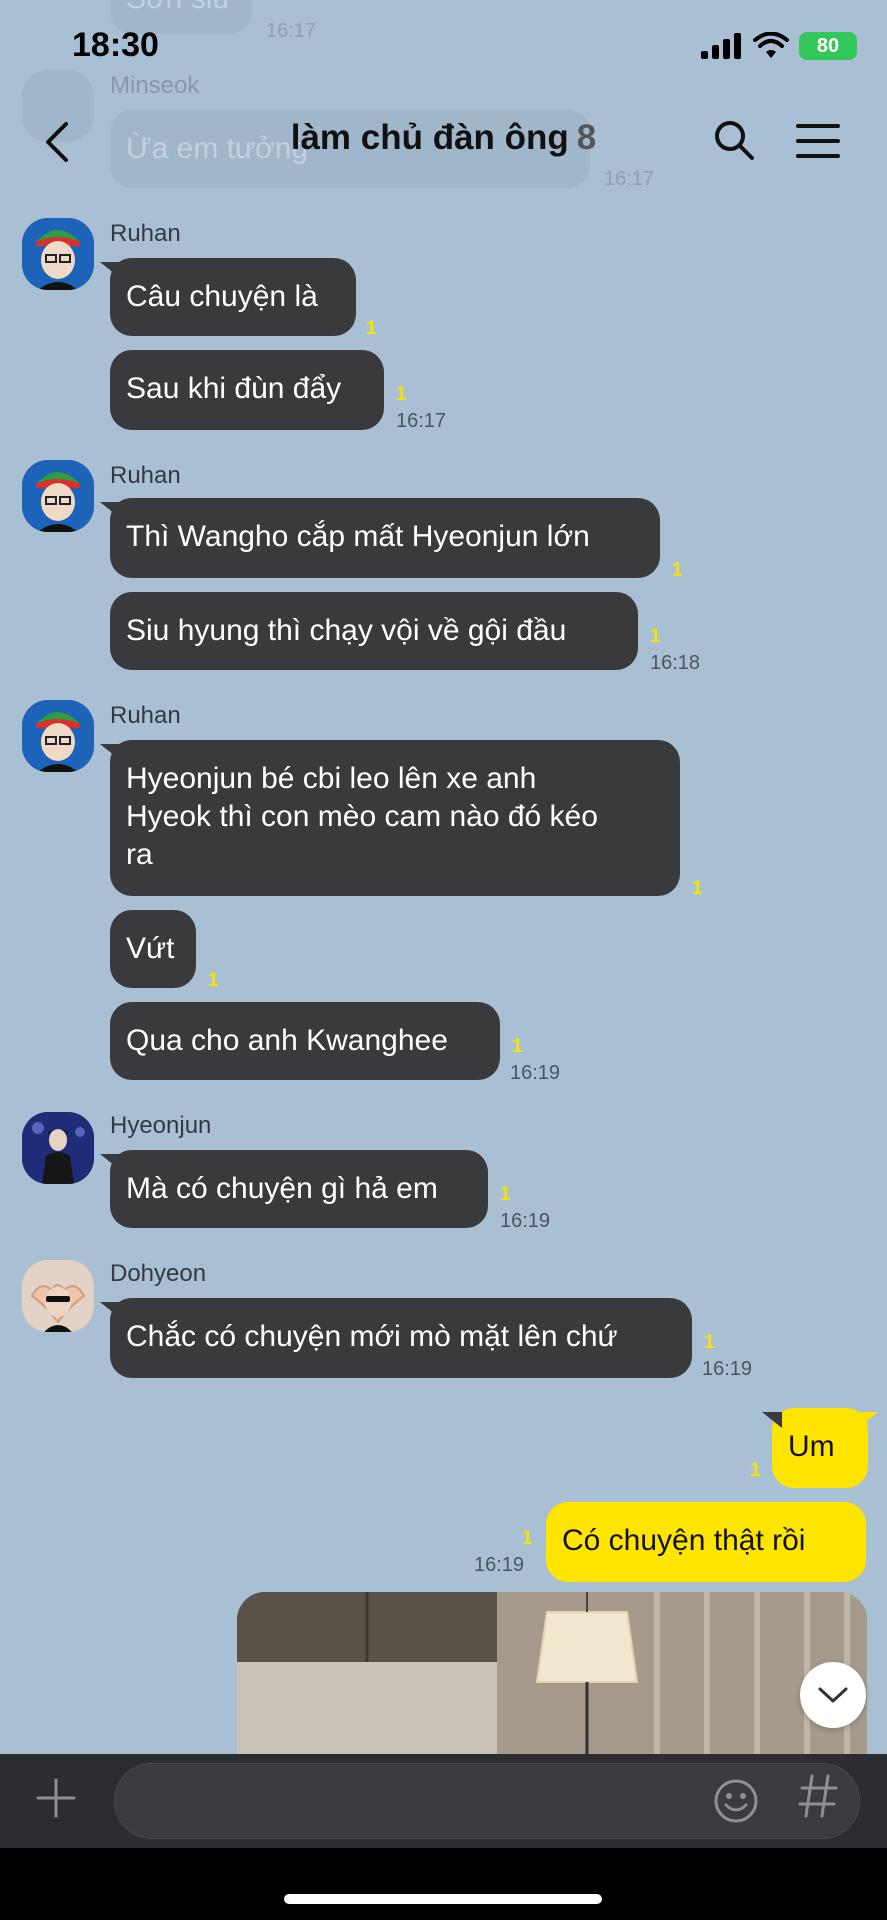 The image size is (887, 1920). Describe the element at coordinates (675, 663) in the screenshot. I see `message-time: 16:18` at that location.